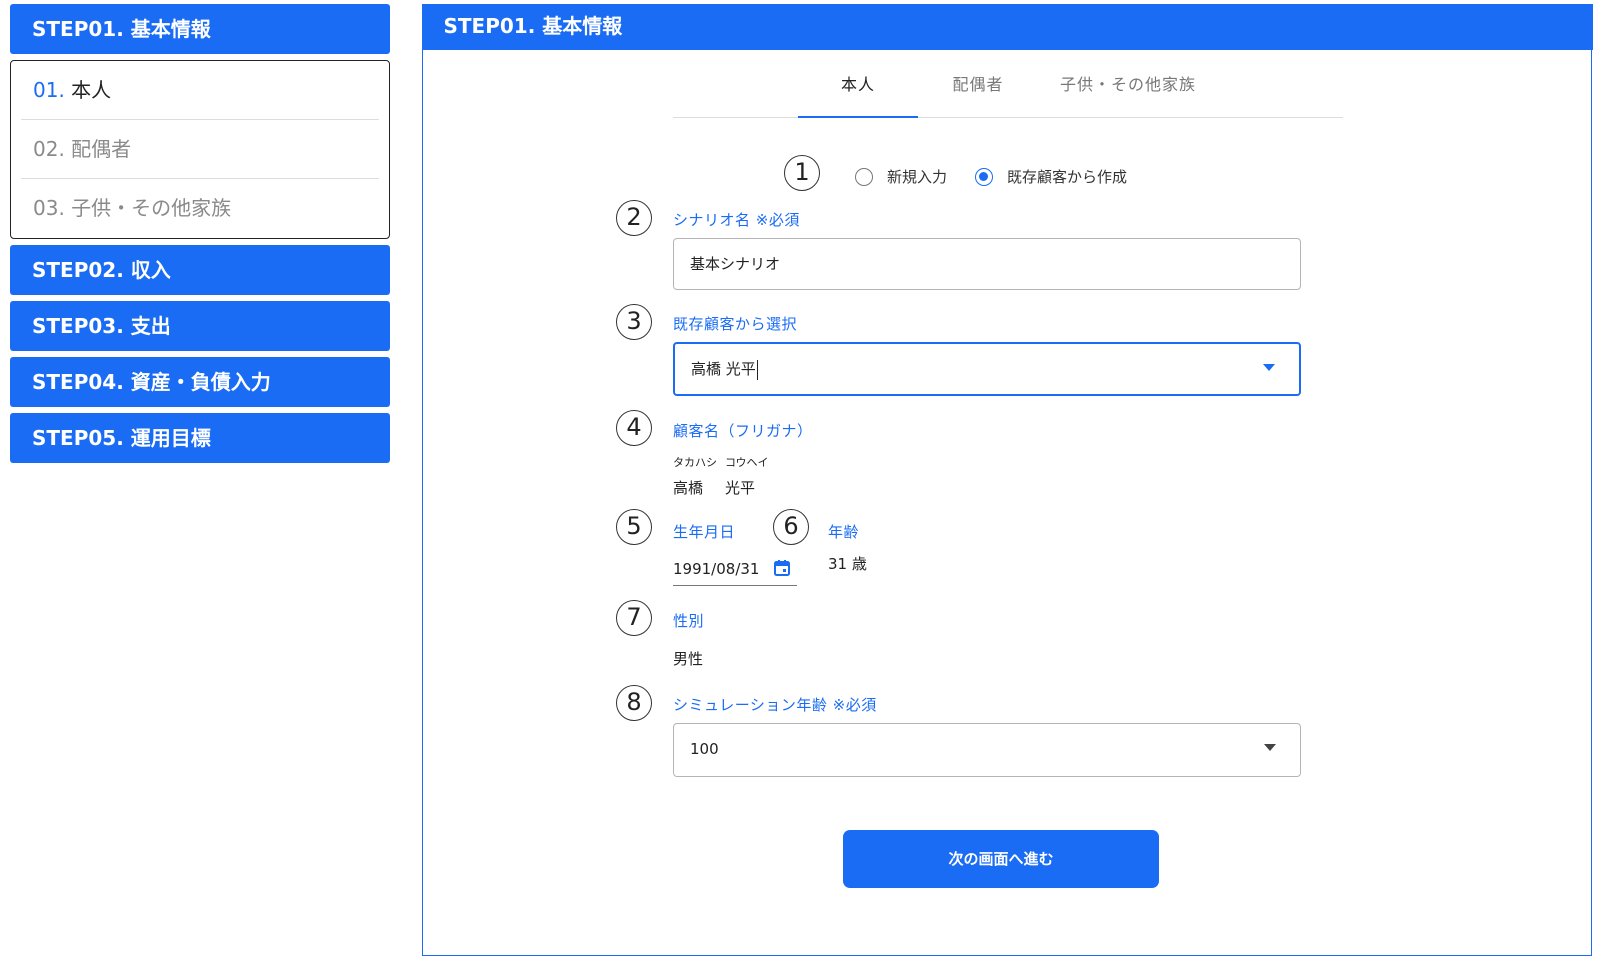  What do you see at coordinates (91, 90) in the screenshot?
I see `sub-item-label: 本人` at bounding box center [91, 90].